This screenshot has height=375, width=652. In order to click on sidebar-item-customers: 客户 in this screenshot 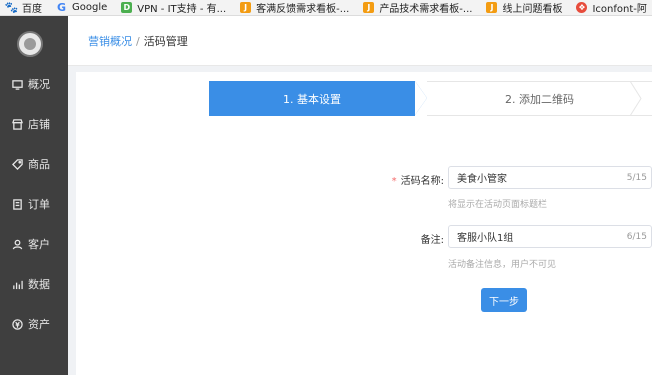, I will do `click(34, 244)`.